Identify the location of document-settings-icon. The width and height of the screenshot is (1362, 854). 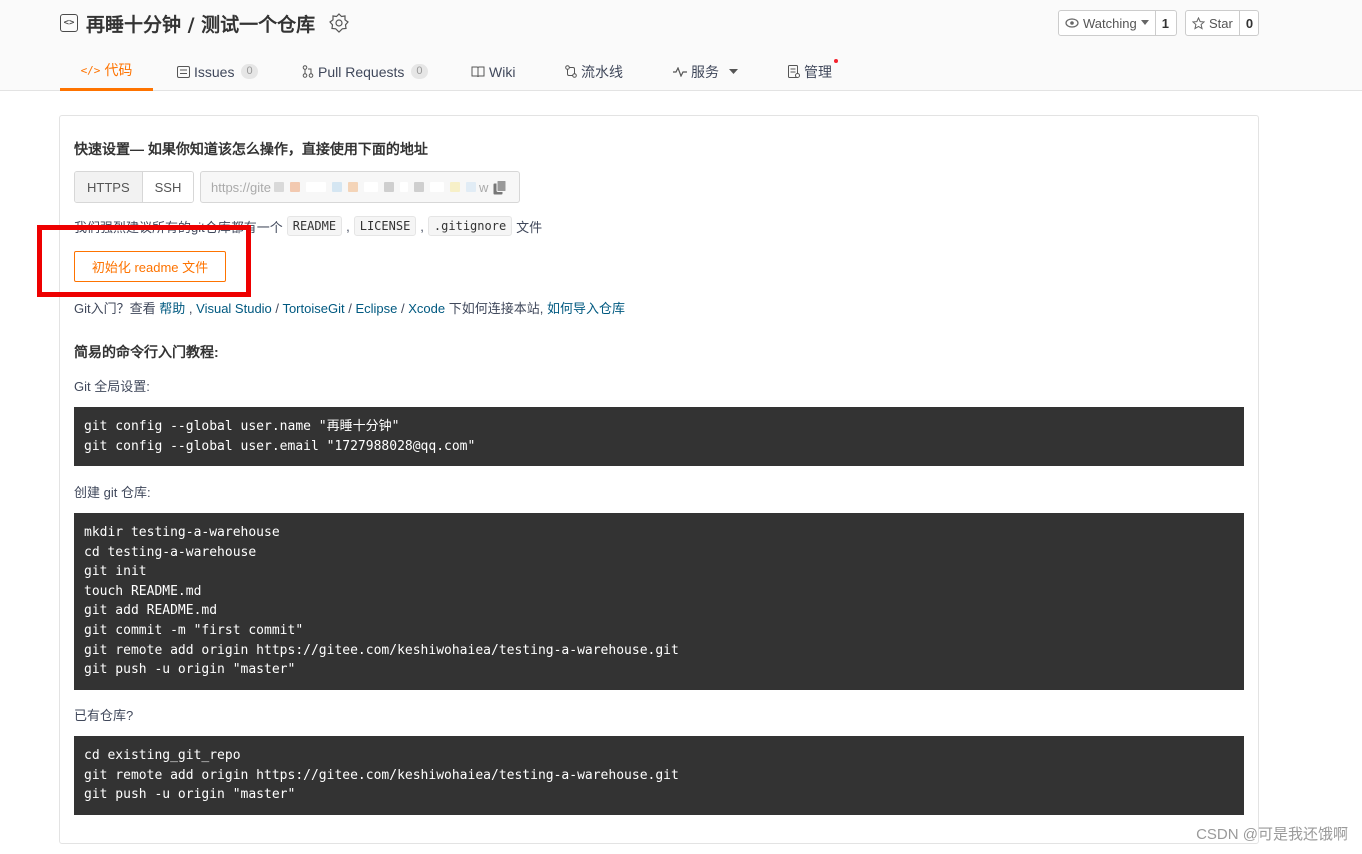
(794, 71).